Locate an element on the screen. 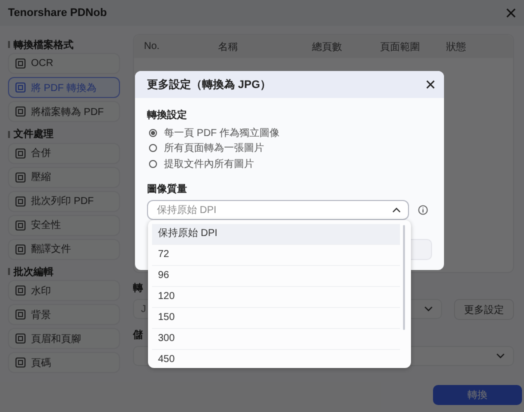 The width and height of the screenshot is (524, 412). quality-select: 保持原始 DPI is located at coordinates (278, 210).